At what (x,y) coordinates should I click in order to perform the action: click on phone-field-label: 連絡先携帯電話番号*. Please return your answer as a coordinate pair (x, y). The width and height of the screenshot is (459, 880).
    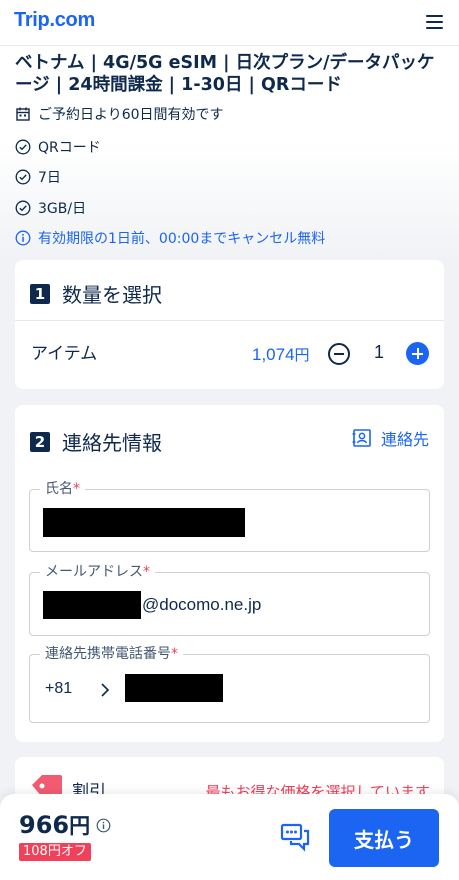
    Looking at the image, I should click on (111, 654).